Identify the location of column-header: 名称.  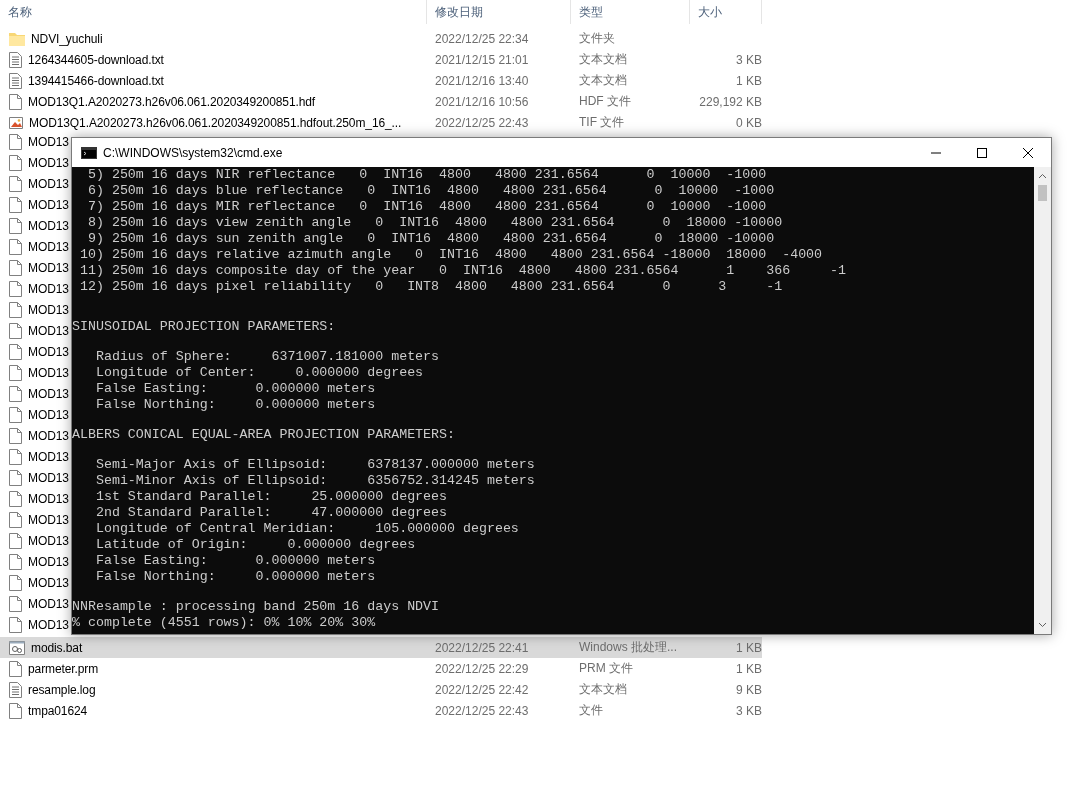
(213, 12).